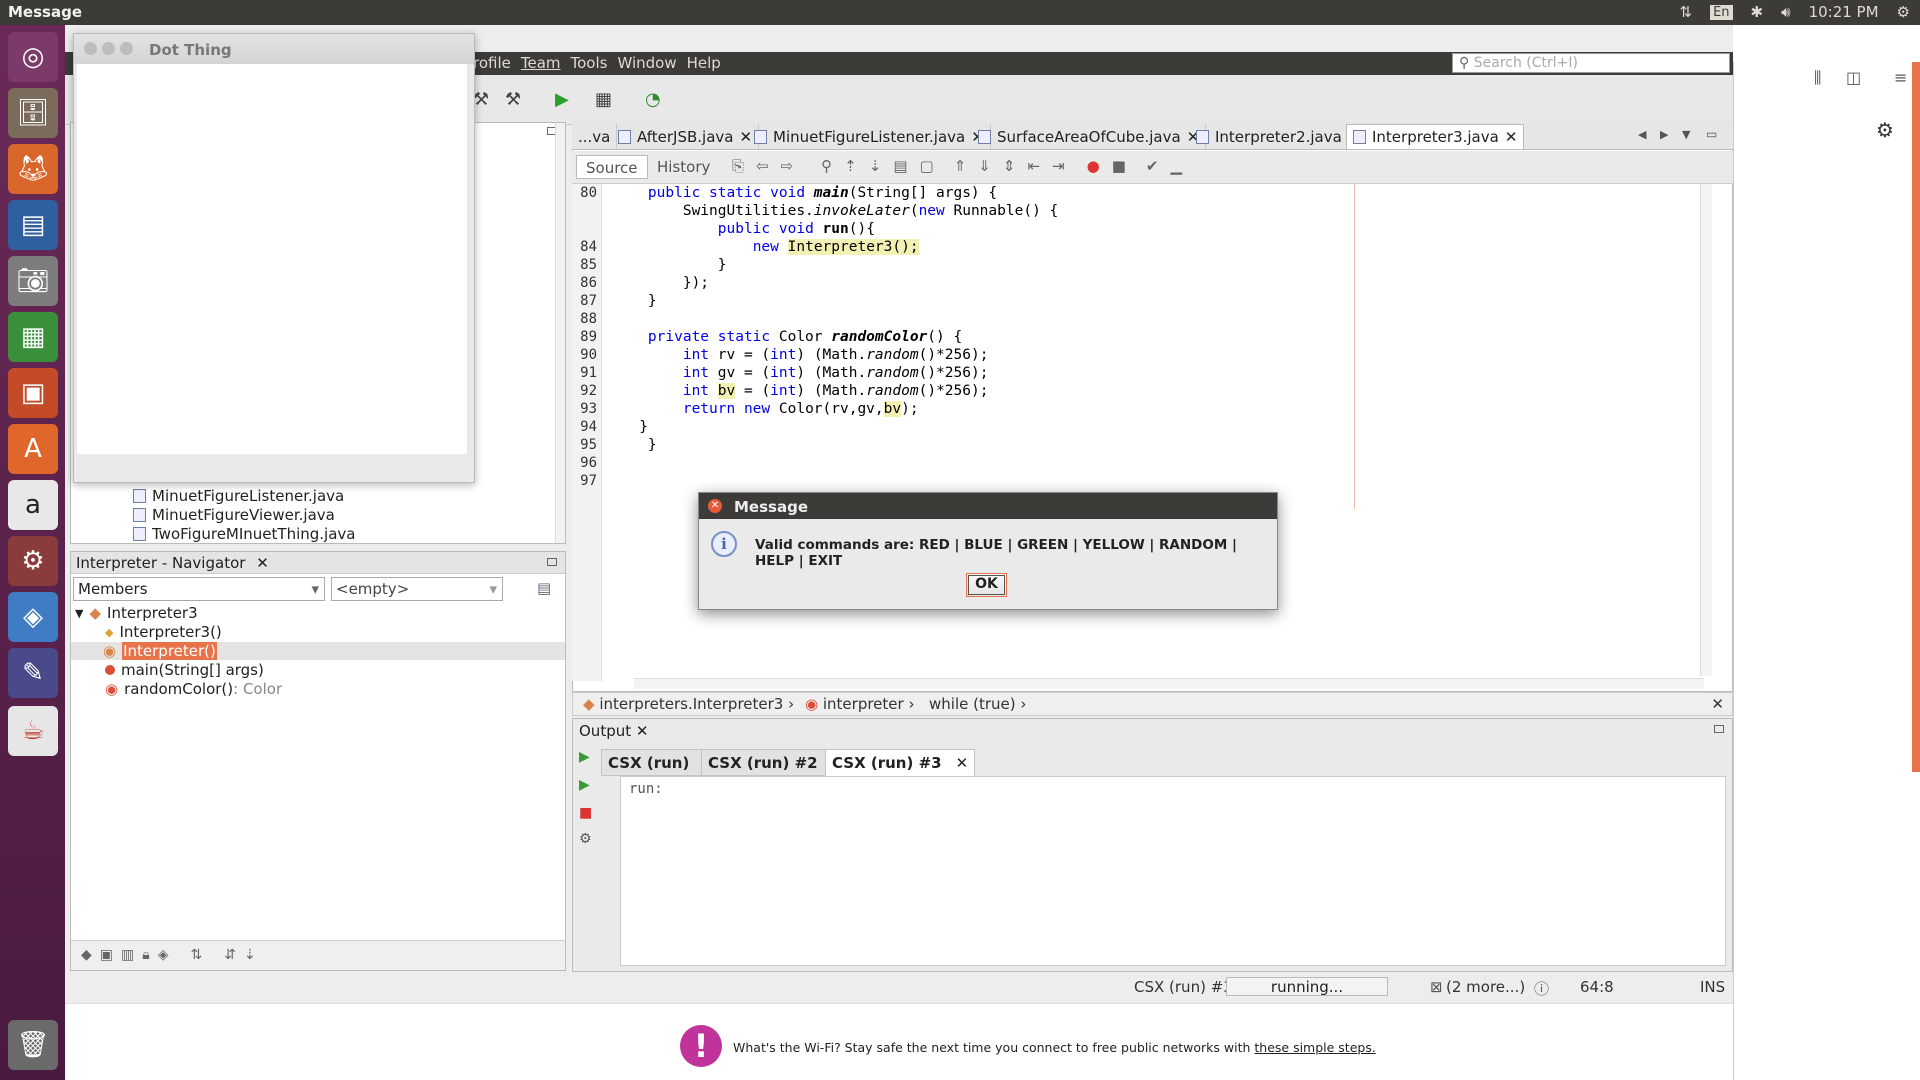 The width and height of the screenshot is (1920, 1080). I want to click on keyboard-layout: En, so click(1721, 12).